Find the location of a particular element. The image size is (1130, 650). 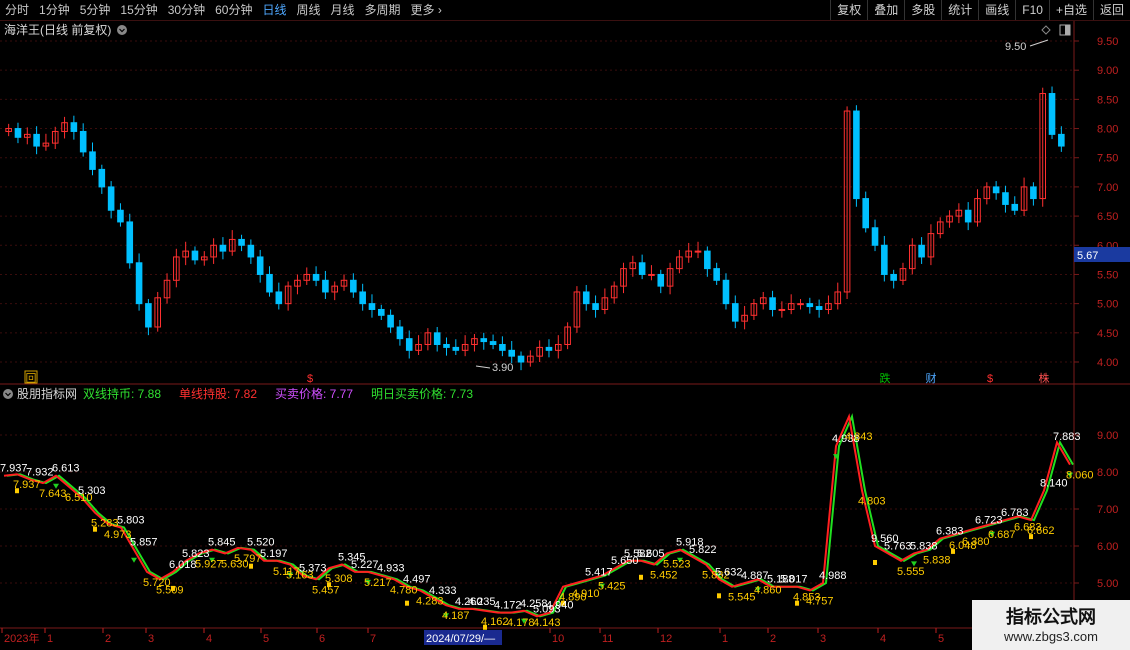

indicator-value-label: 4.497 is located at coordinates (417, 580).